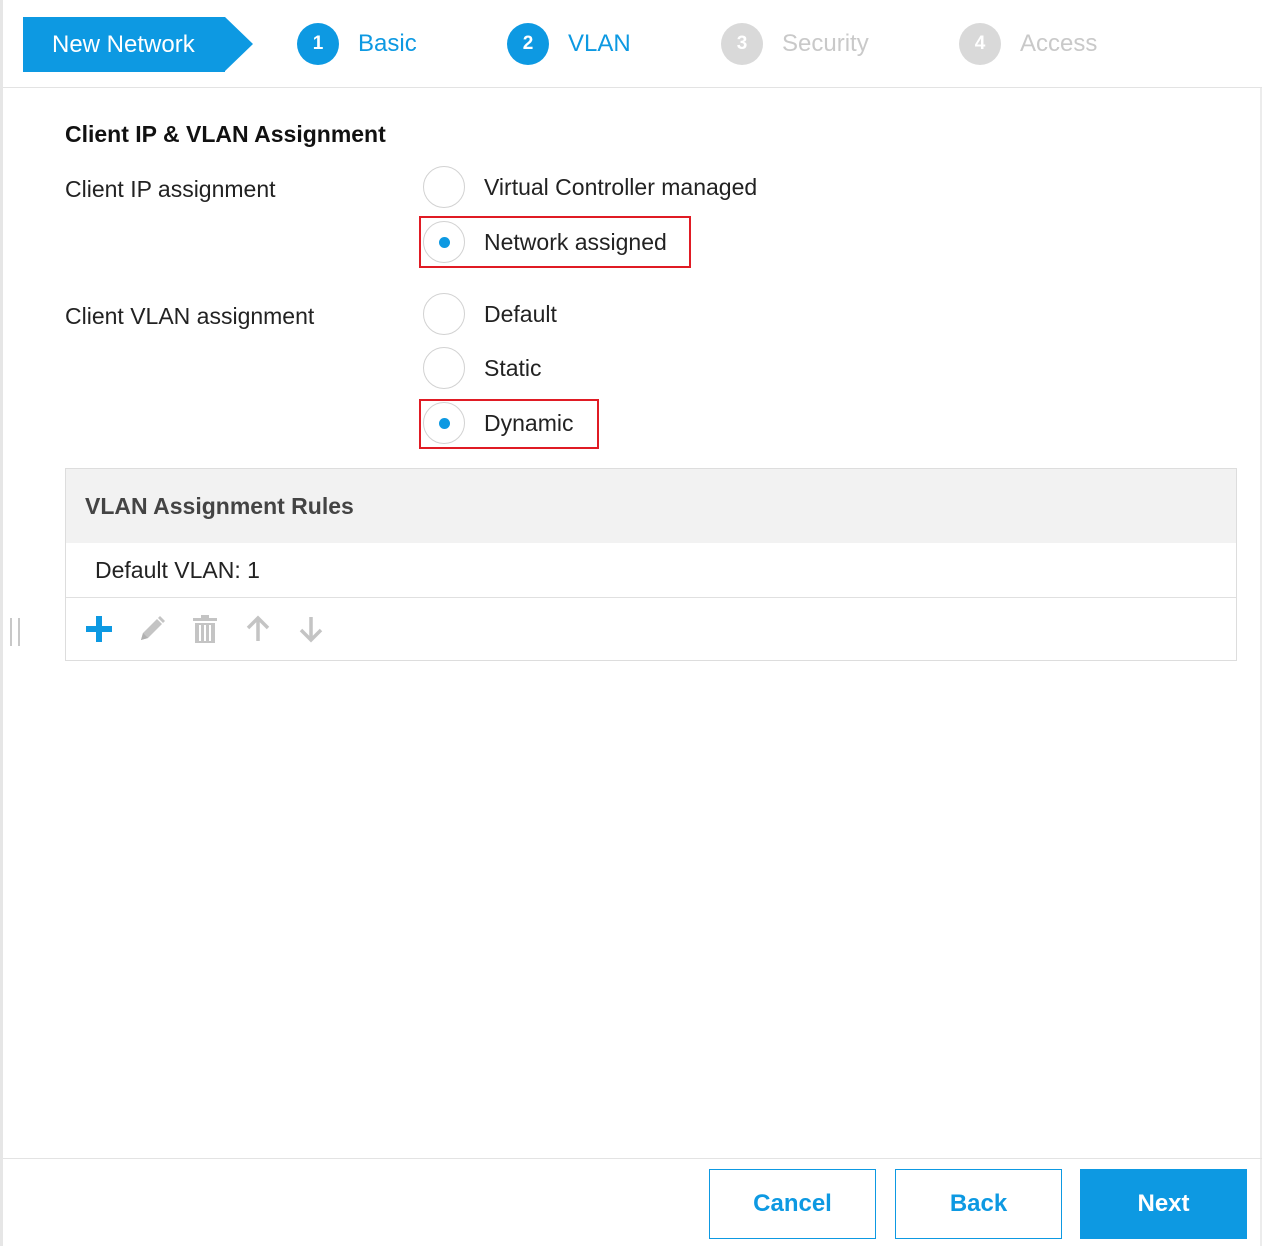  I want to click on wizard-title-label: New Network, so click(123, 44).